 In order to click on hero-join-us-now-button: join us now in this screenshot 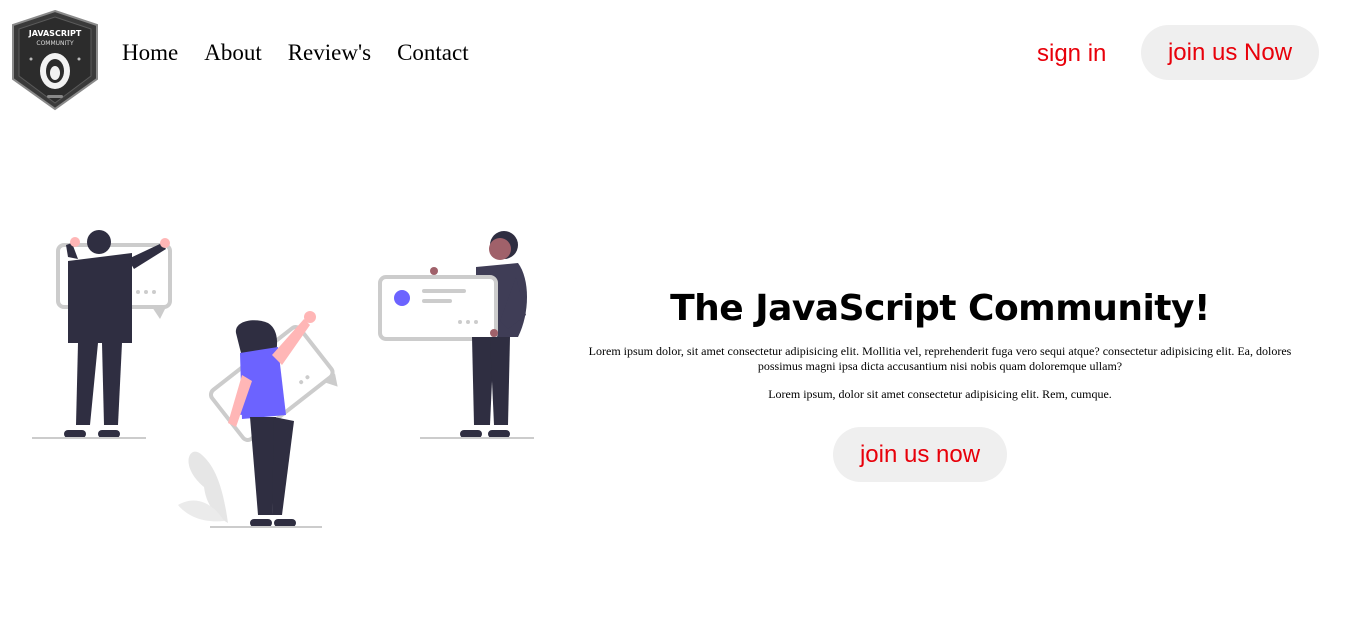, I will do `click(920, 454)`.